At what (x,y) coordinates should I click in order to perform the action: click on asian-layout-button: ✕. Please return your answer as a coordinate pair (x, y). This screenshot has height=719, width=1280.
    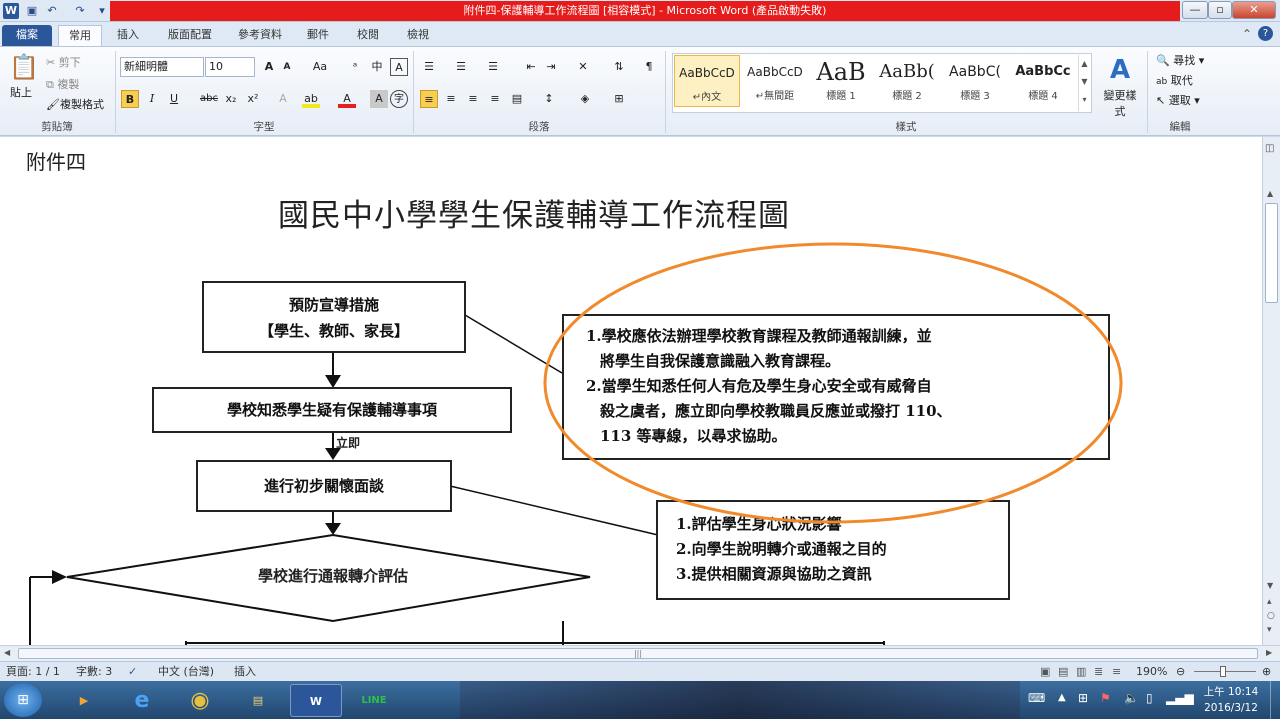
    Looking at the image, I should click on (583, 67).